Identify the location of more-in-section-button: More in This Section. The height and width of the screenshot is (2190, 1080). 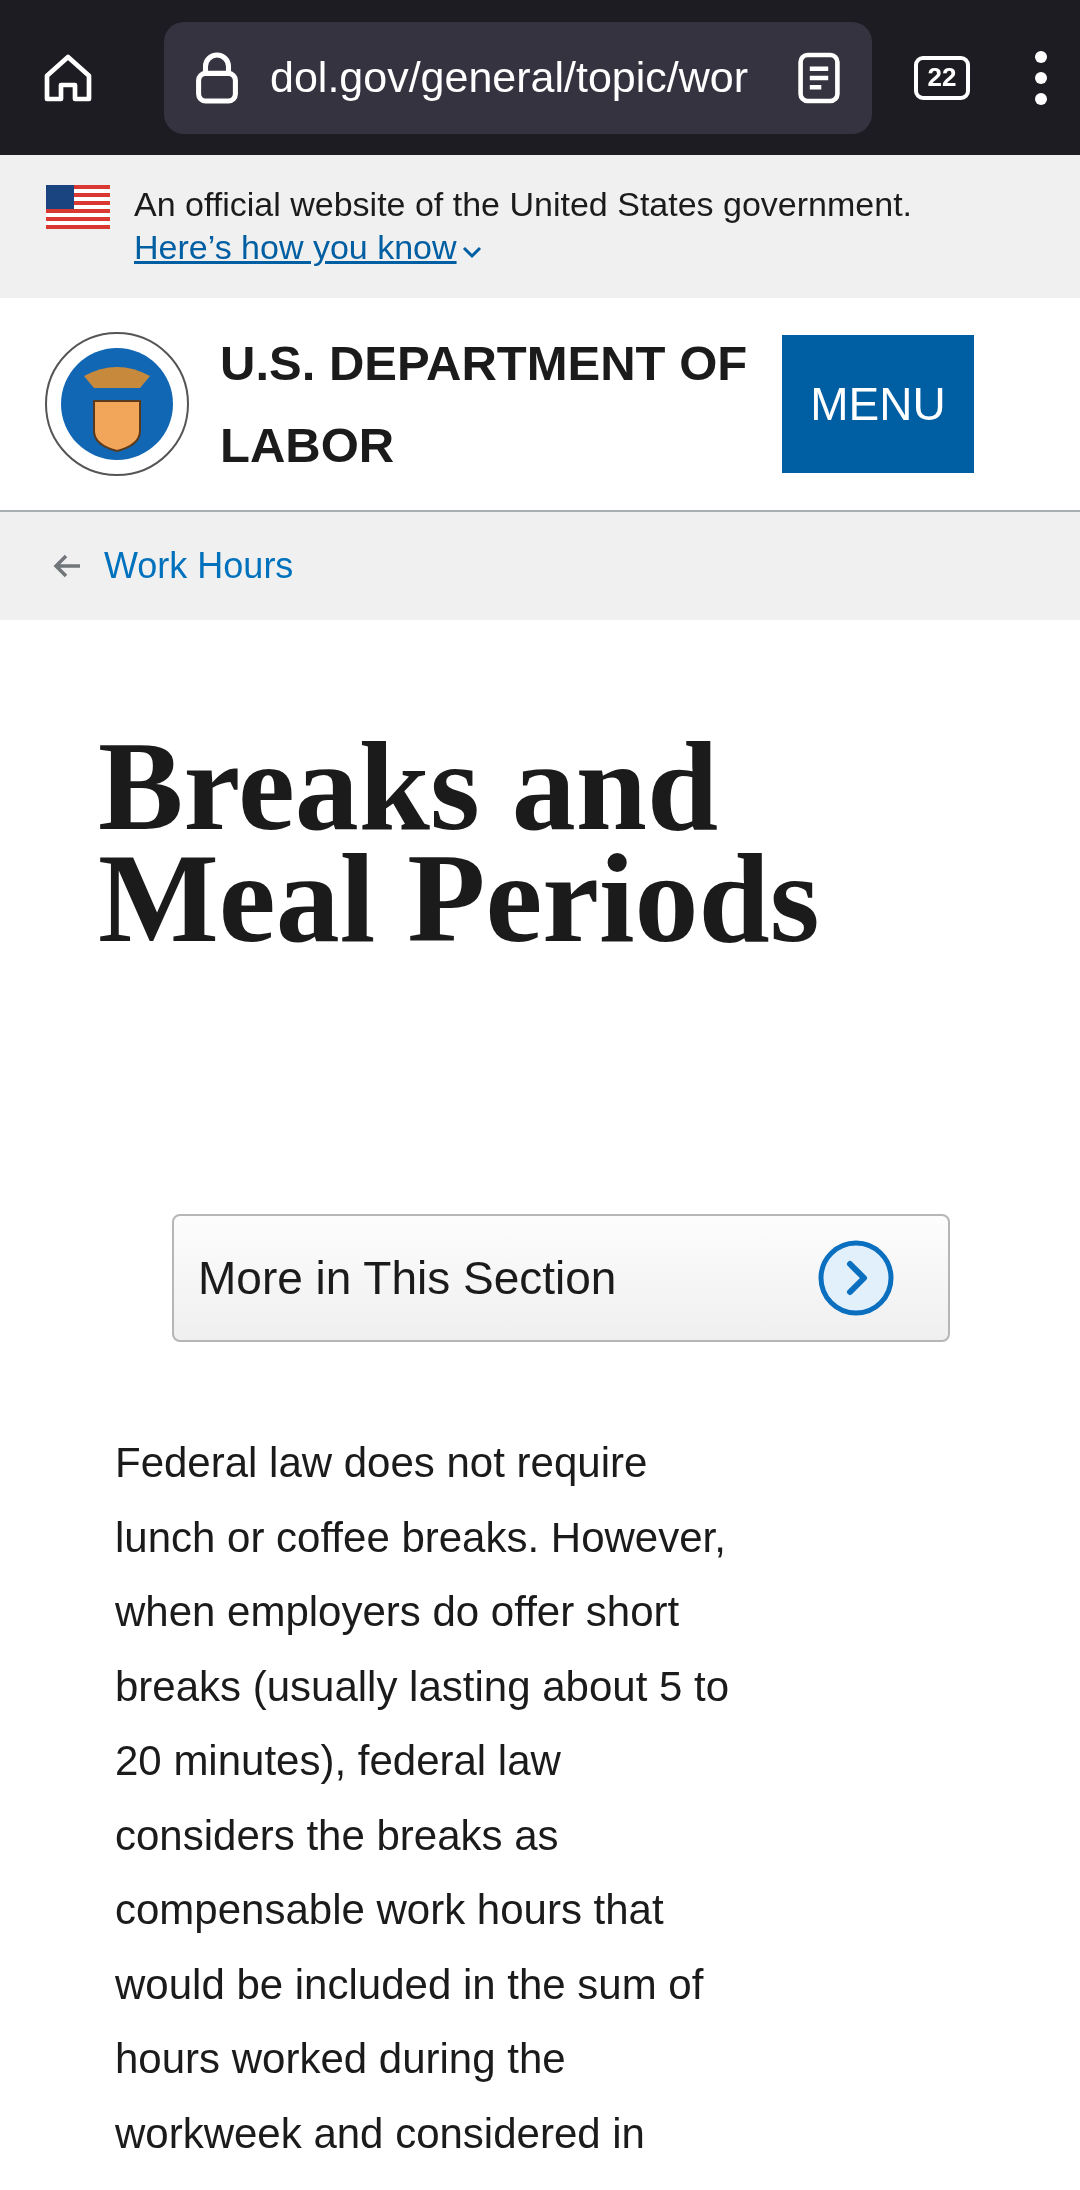
(561, 1278).